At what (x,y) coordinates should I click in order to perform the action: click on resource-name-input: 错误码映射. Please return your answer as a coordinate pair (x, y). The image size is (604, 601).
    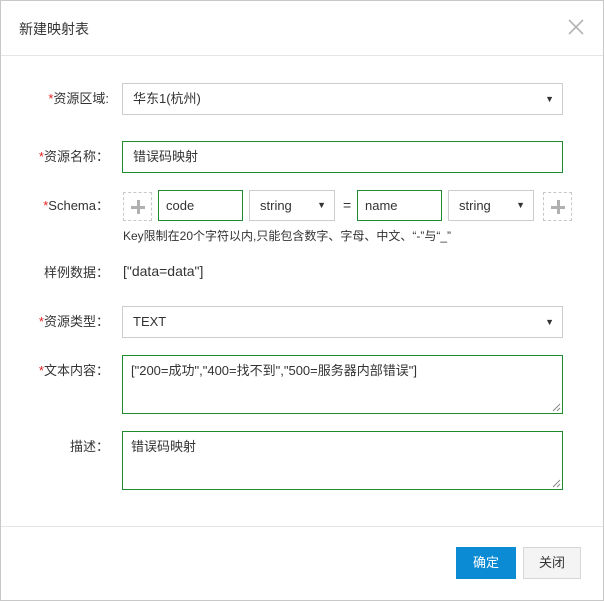
    Looking at the image, I should click on (342, 157).